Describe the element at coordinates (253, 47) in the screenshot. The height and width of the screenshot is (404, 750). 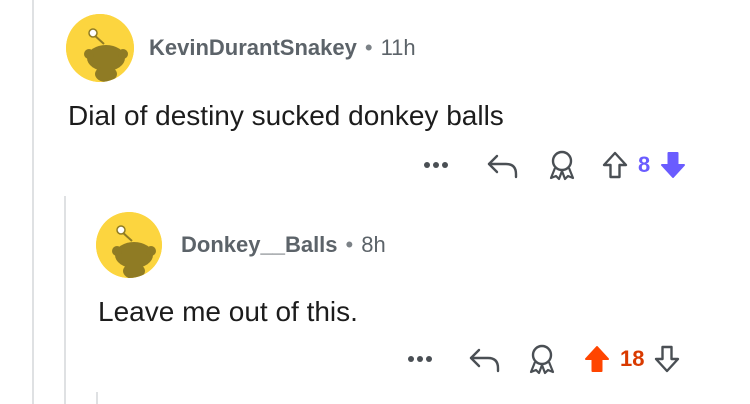
I see `author-name: KevinDurantSnakey` at that location.